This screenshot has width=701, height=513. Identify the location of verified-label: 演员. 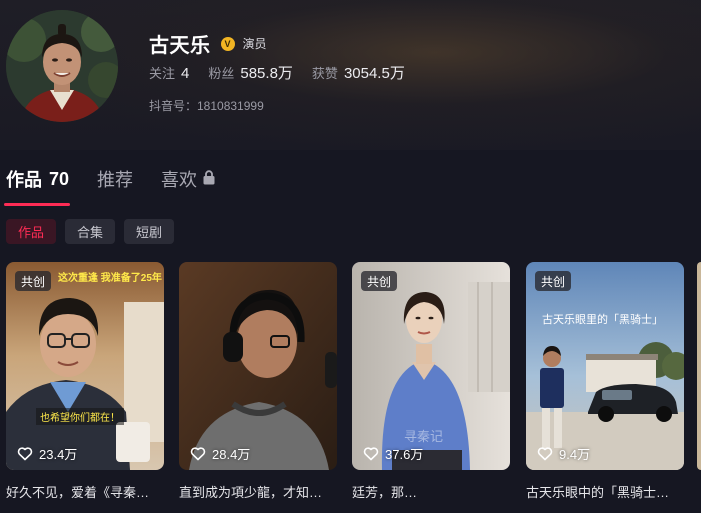
(254, 44).